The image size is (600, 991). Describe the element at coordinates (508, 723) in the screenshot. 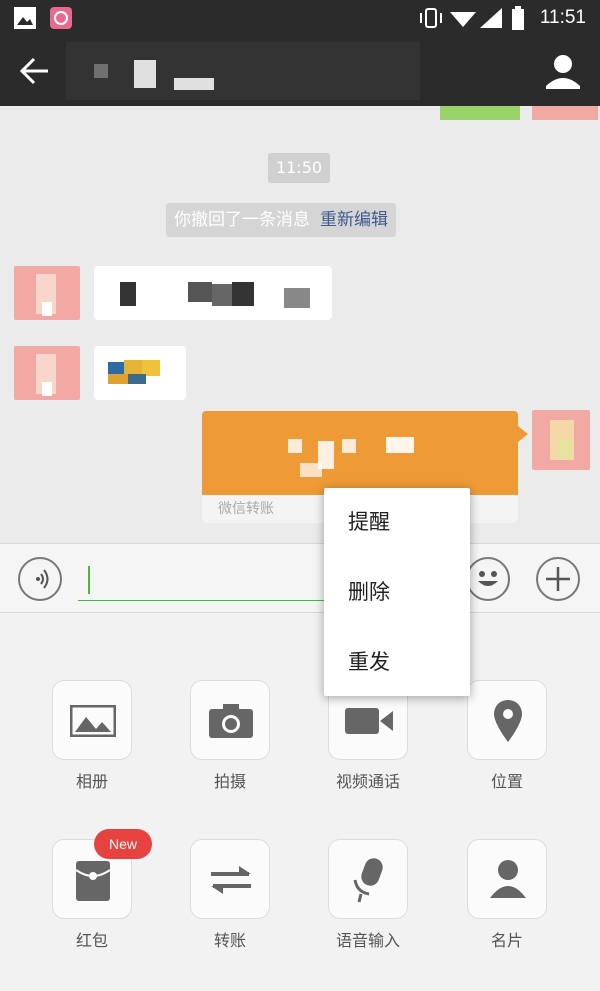

I see `location-pin-icon` at that location.